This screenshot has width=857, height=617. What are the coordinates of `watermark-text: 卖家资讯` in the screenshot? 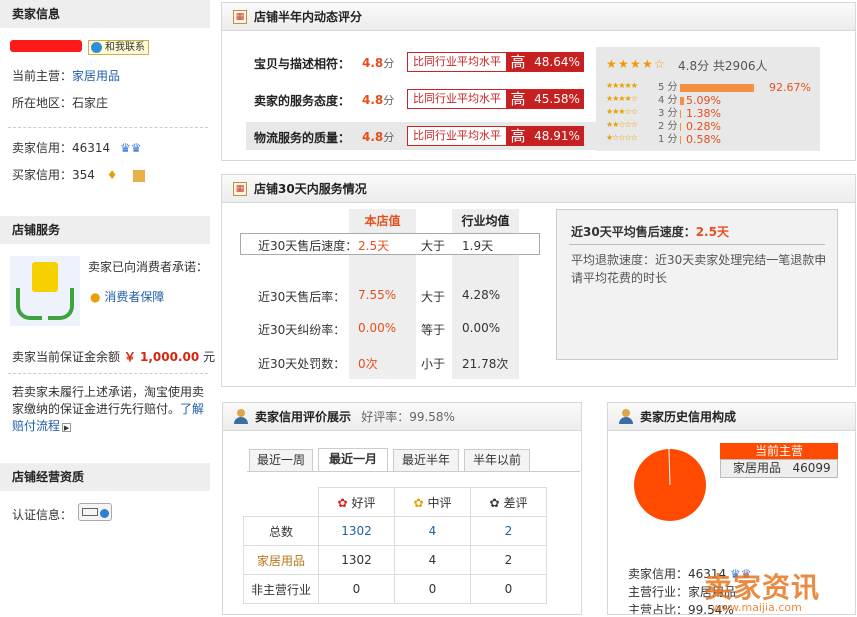 It's located at (762, 587).